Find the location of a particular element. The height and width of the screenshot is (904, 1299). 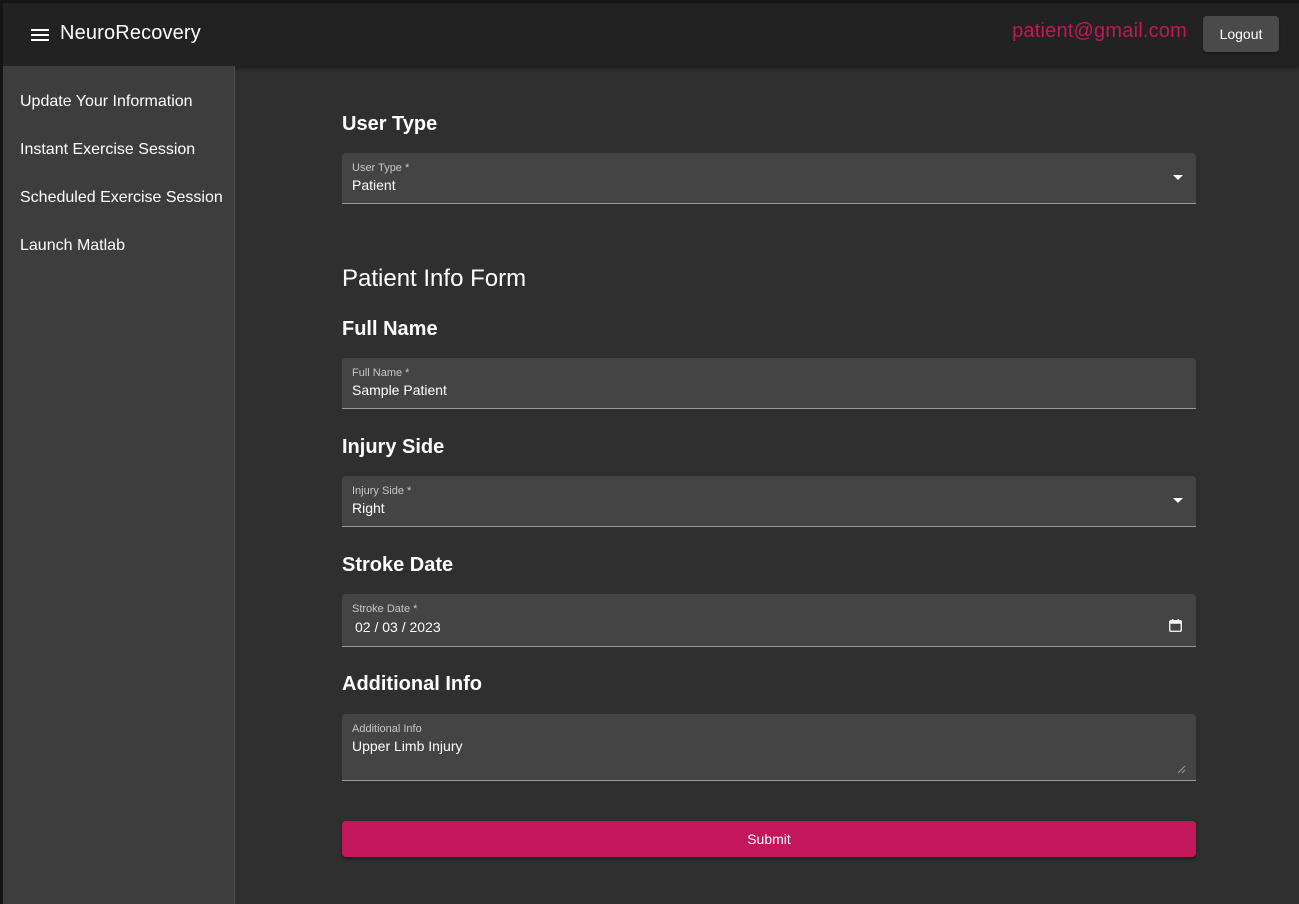

user-email: patient@gmail.com is located at coordinates (1099, 31).